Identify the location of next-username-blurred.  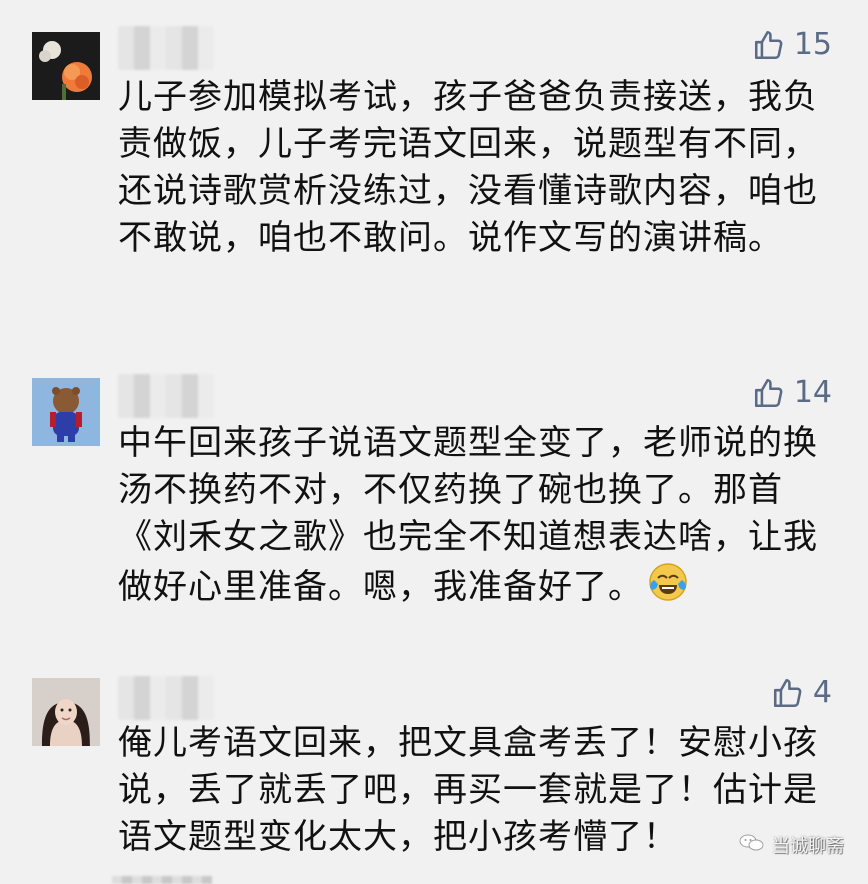
(162, 880).